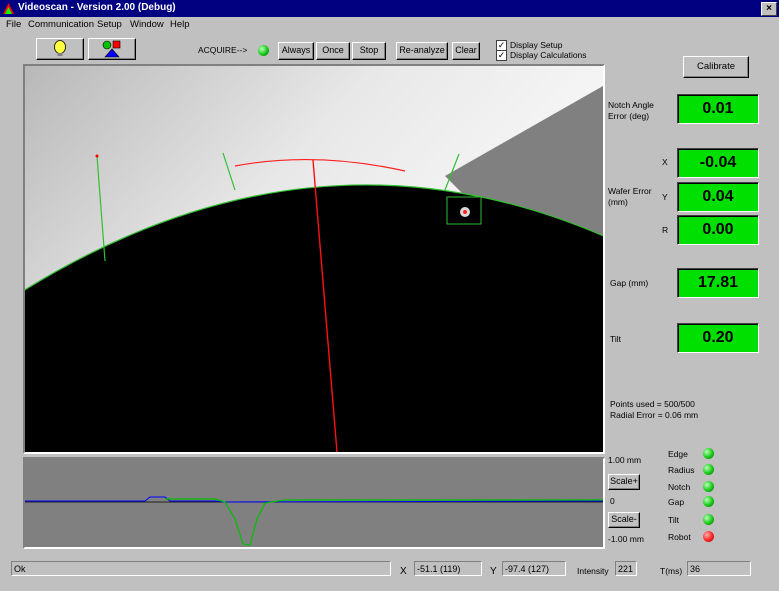 The image size is (779, 591). What do you see at coordinates (448, 568) in the screenshot?
I see `cursor-x-value: -51.1 (119)` at bounding box center [448, 568].